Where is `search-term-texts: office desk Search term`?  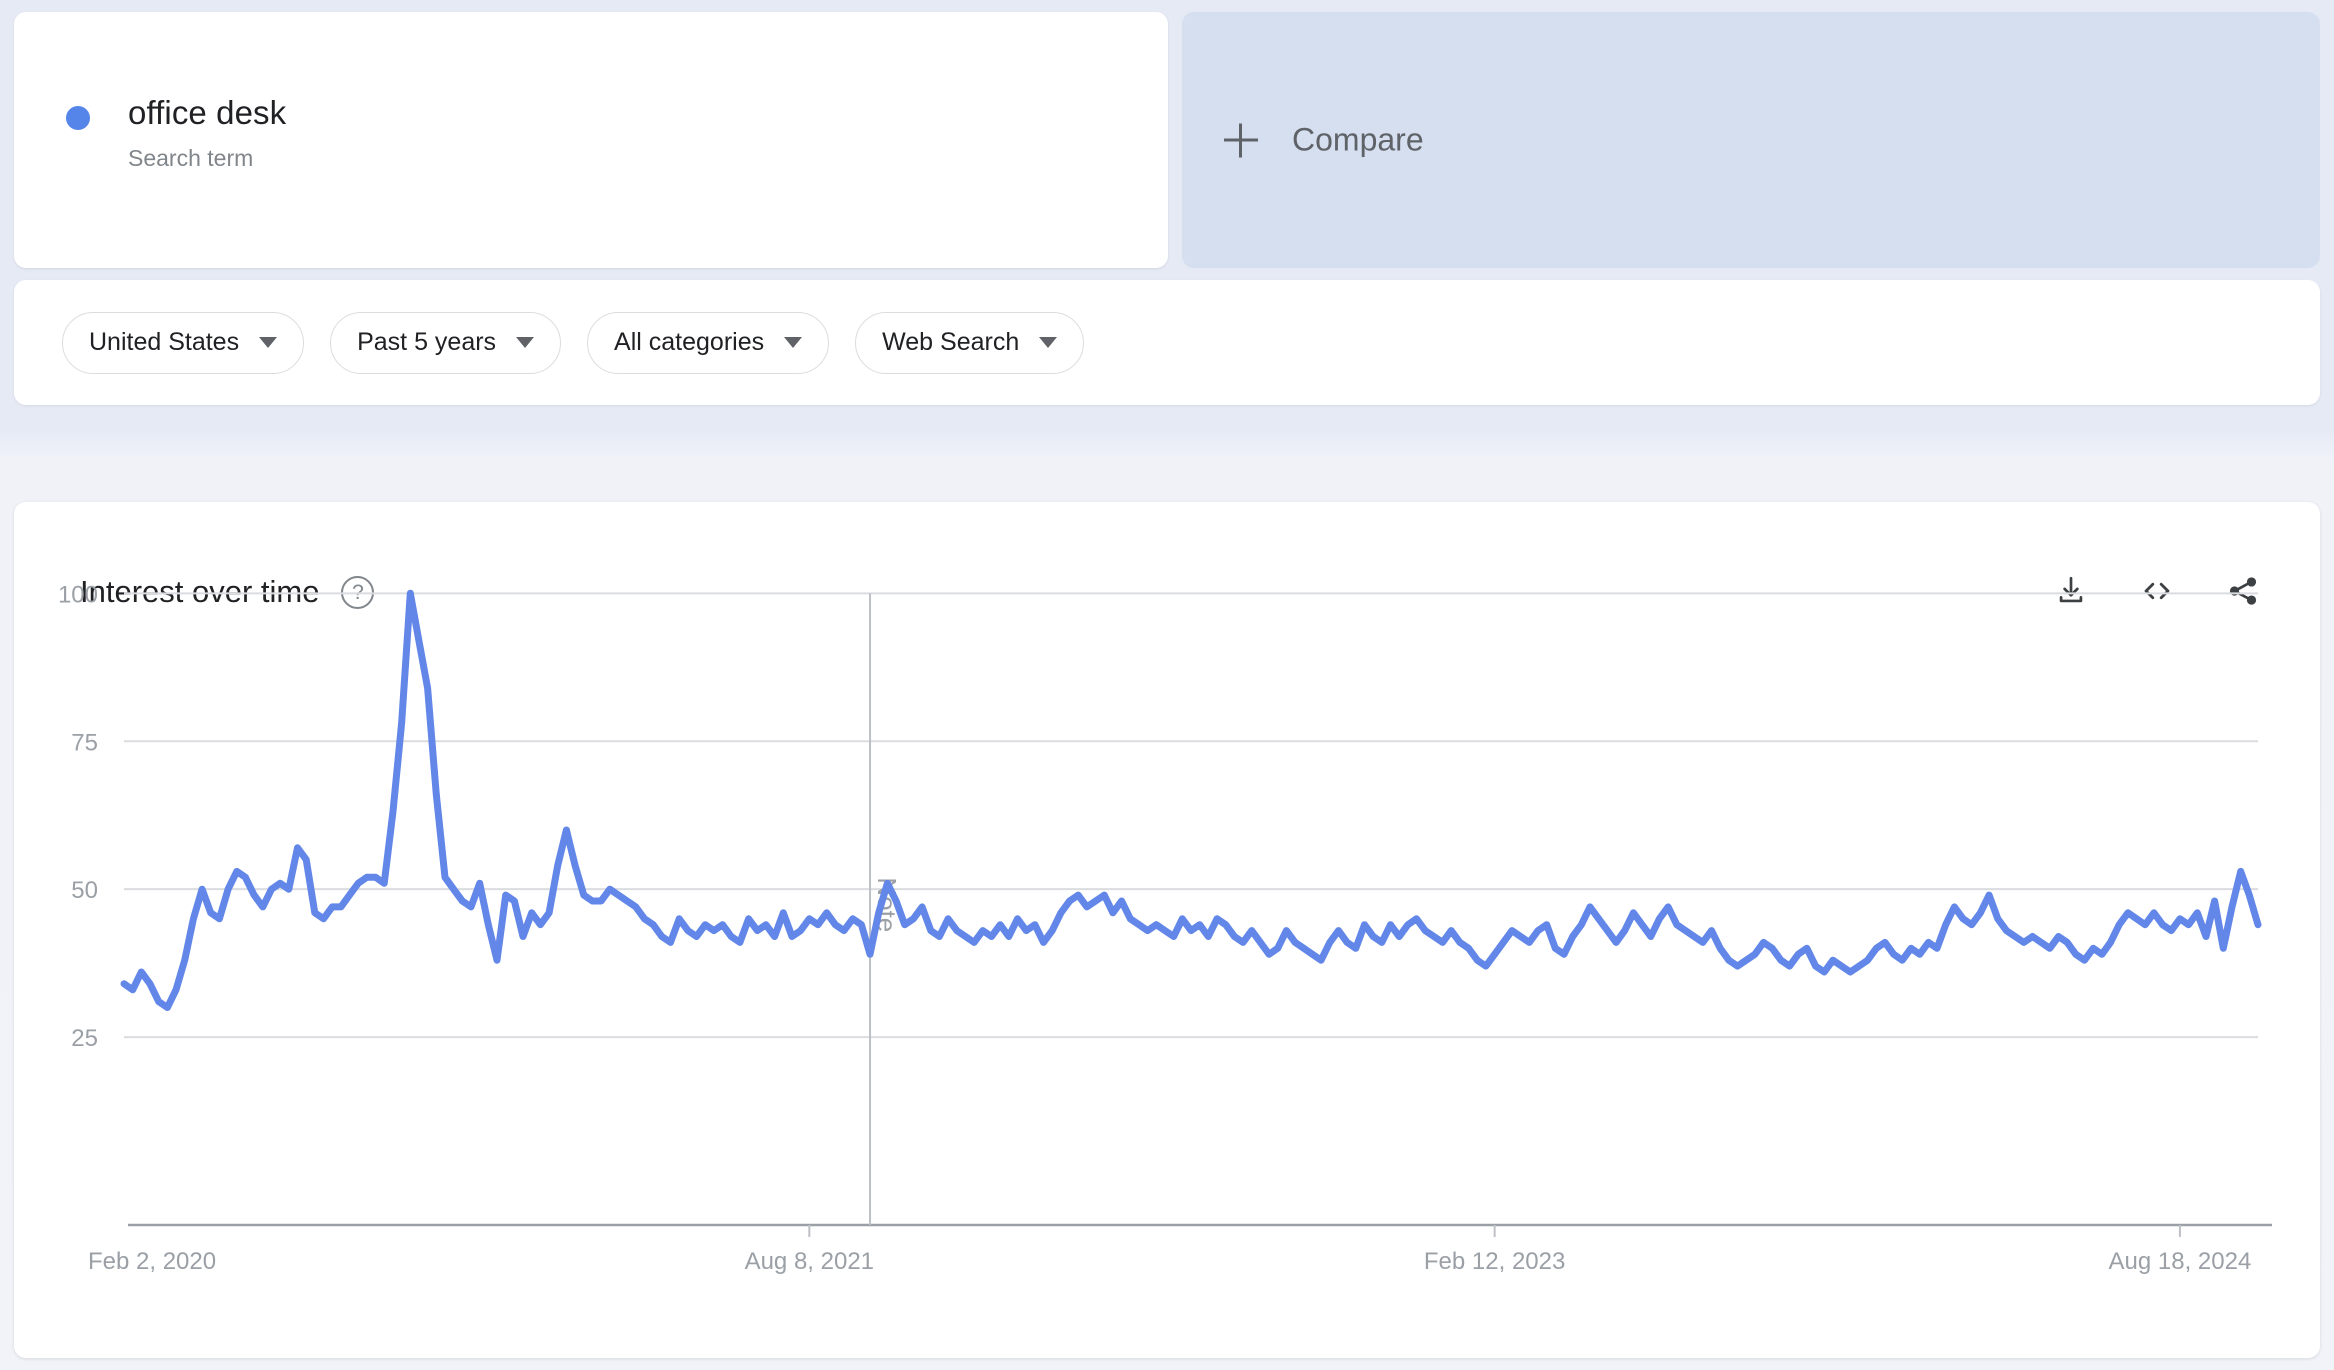
search-term-texts: office desk Search term is located at coordinates (207, 133).